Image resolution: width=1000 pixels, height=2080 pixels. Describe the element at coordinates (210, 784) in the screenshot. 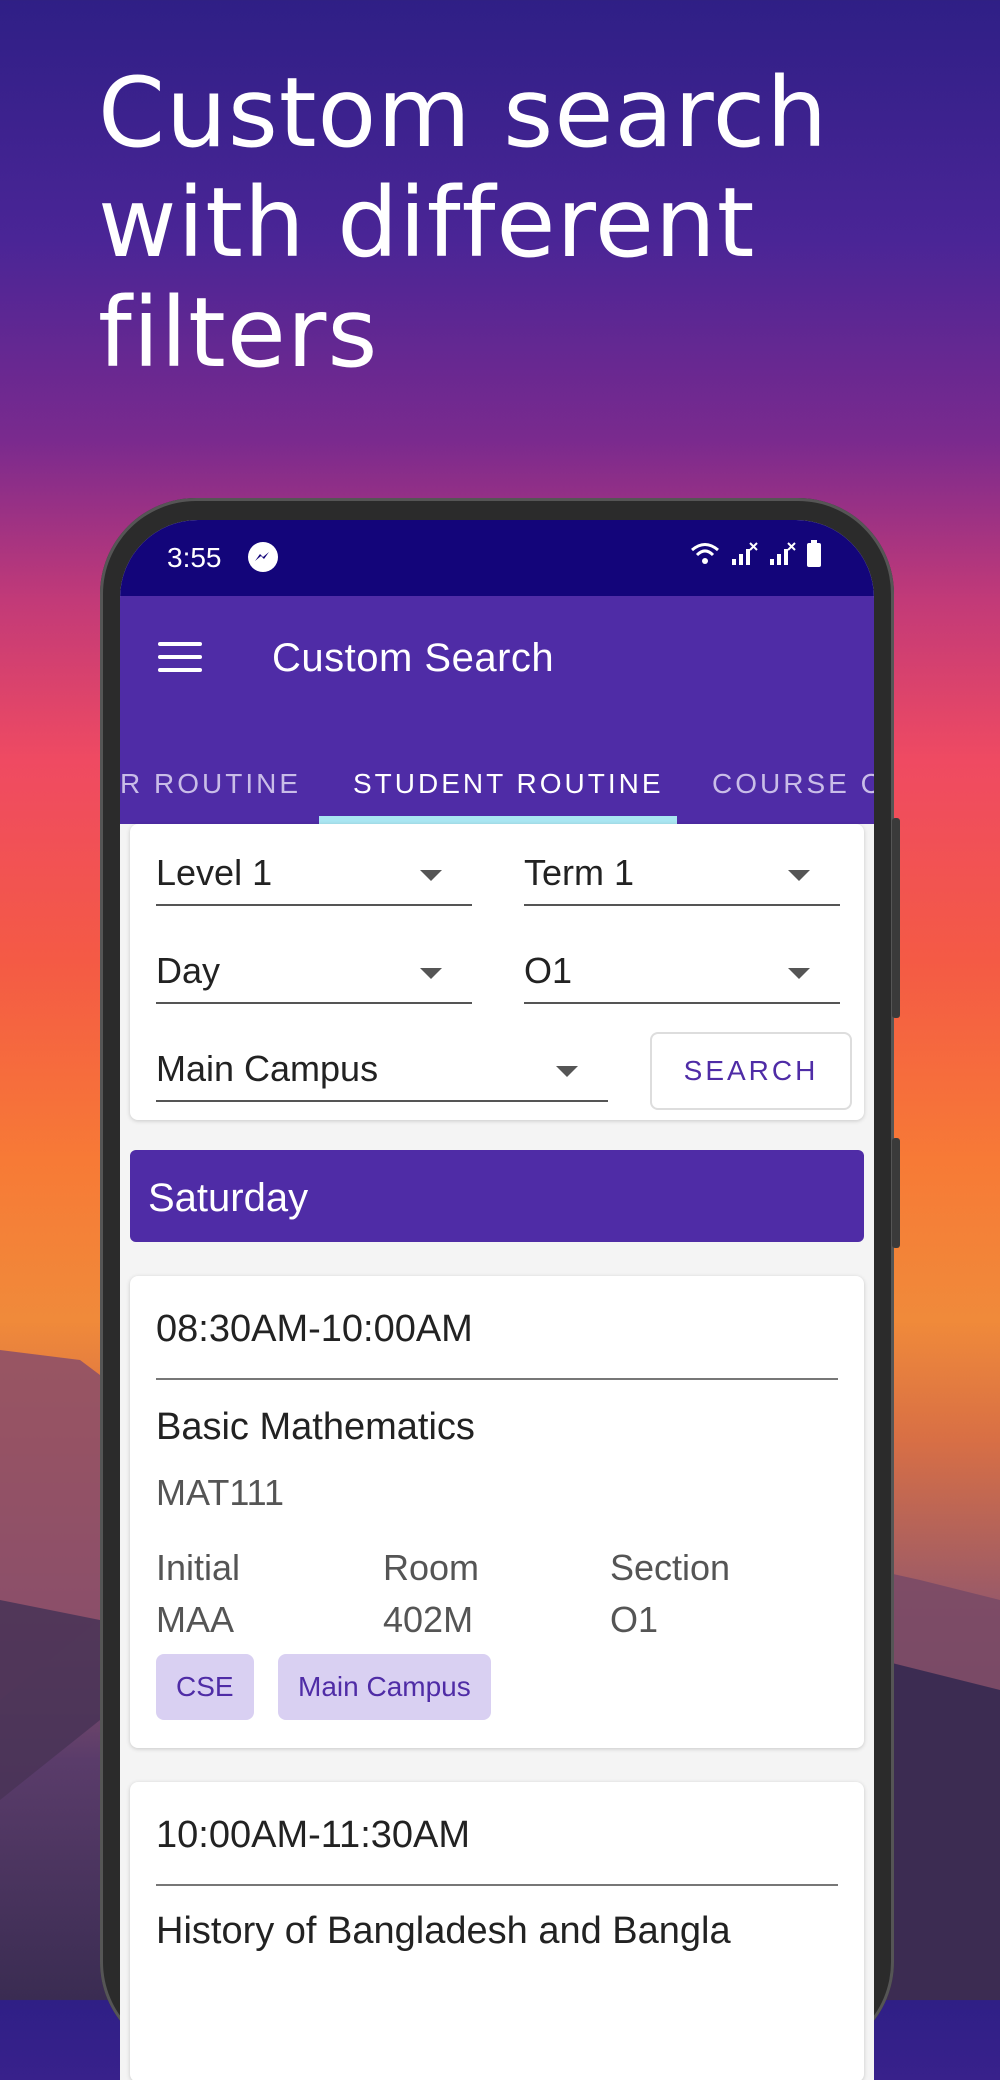

I see `tab-teacher-routine: R ROUTINE` at that location.